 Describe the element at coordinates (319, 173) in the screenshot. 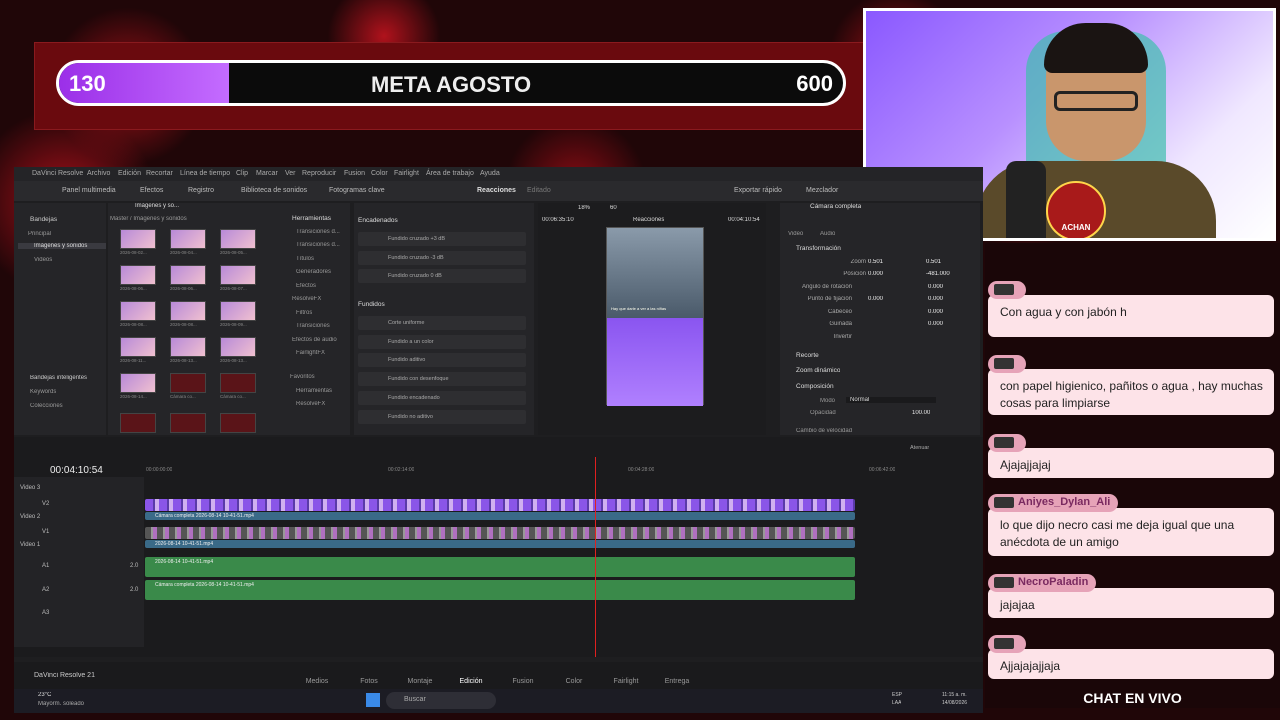

I see `menu-item: Reproducir` at that location.